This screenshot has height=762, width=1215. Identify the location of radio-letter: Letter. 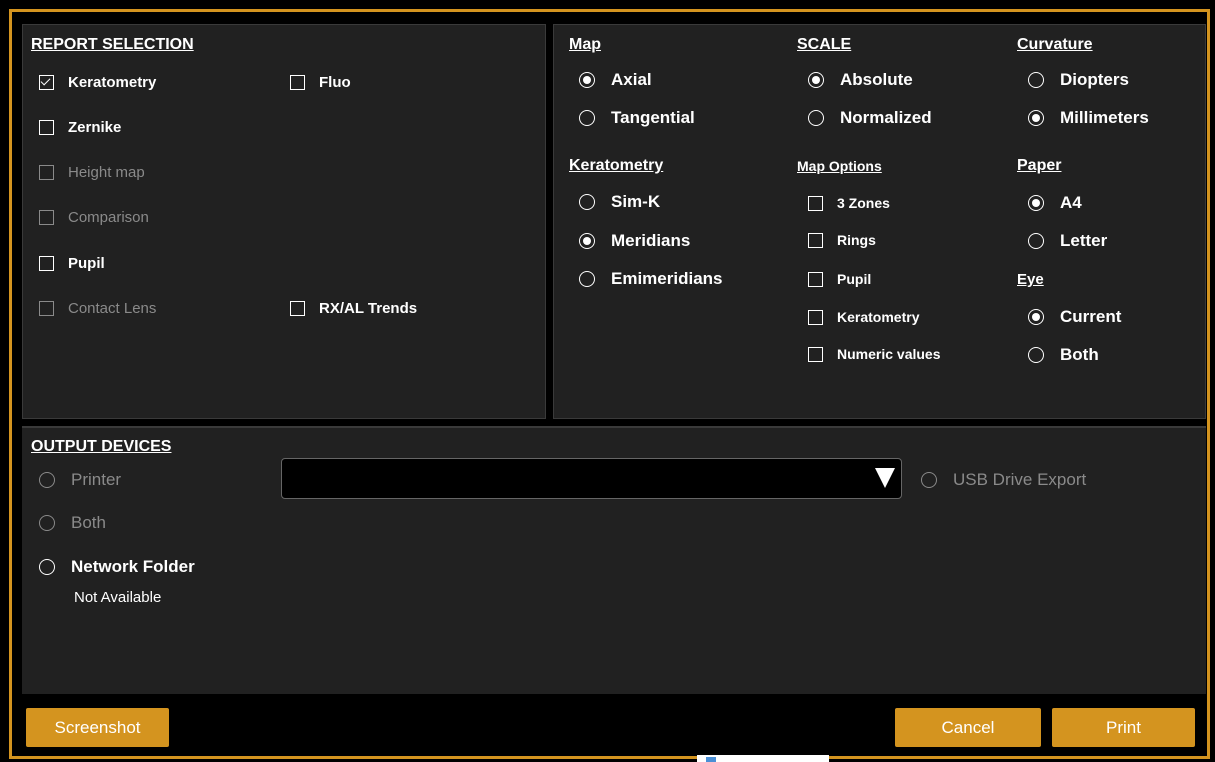
(1067, 241).